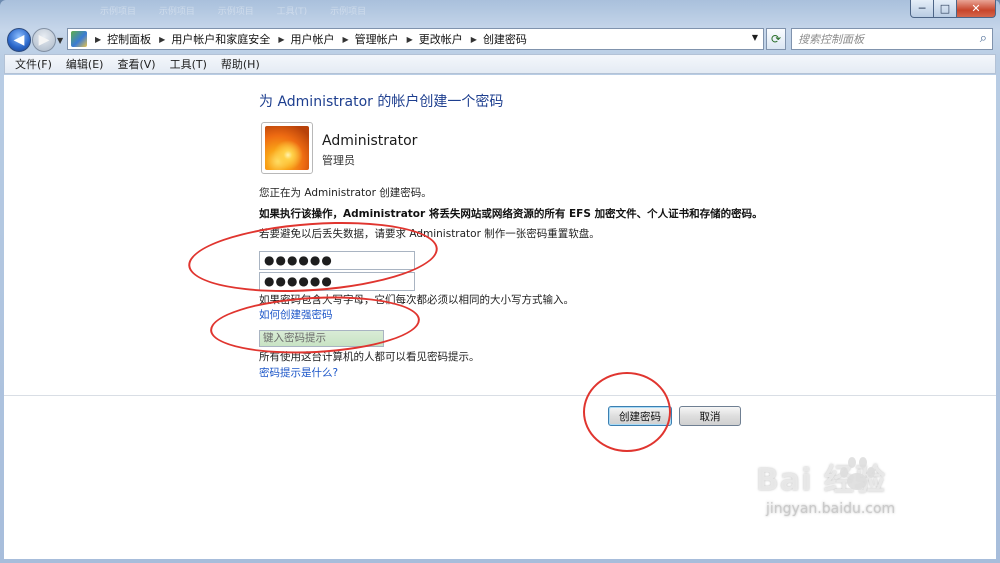 The image size is (1000, 563). What do you see at coordinates (856, 473) in the screenshot?
I see `paw-logo-icon` at bounding box center [856, 473].